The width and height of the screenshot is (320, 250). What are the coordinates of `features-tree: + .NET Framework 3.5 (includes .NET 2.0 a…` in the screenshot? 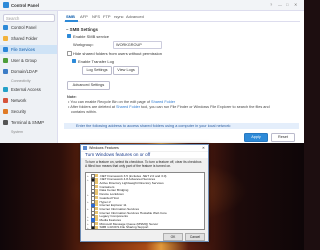 It's located at (145, 201).